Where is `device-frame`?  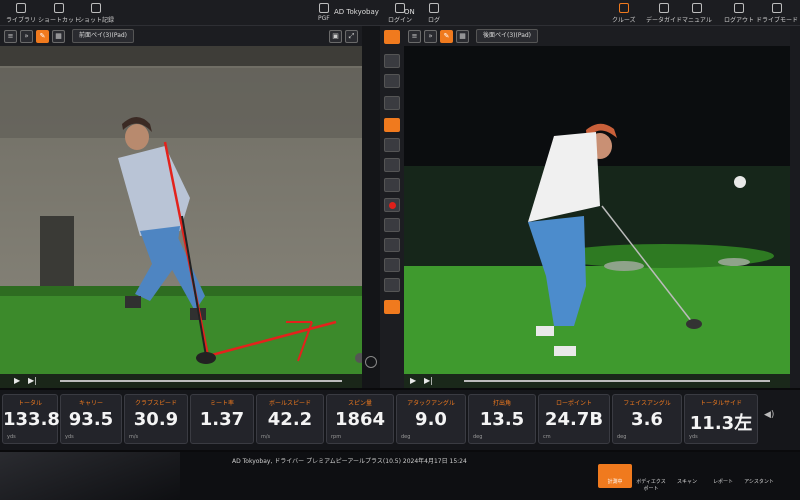 device-frame is located at coordinates (90, 476).